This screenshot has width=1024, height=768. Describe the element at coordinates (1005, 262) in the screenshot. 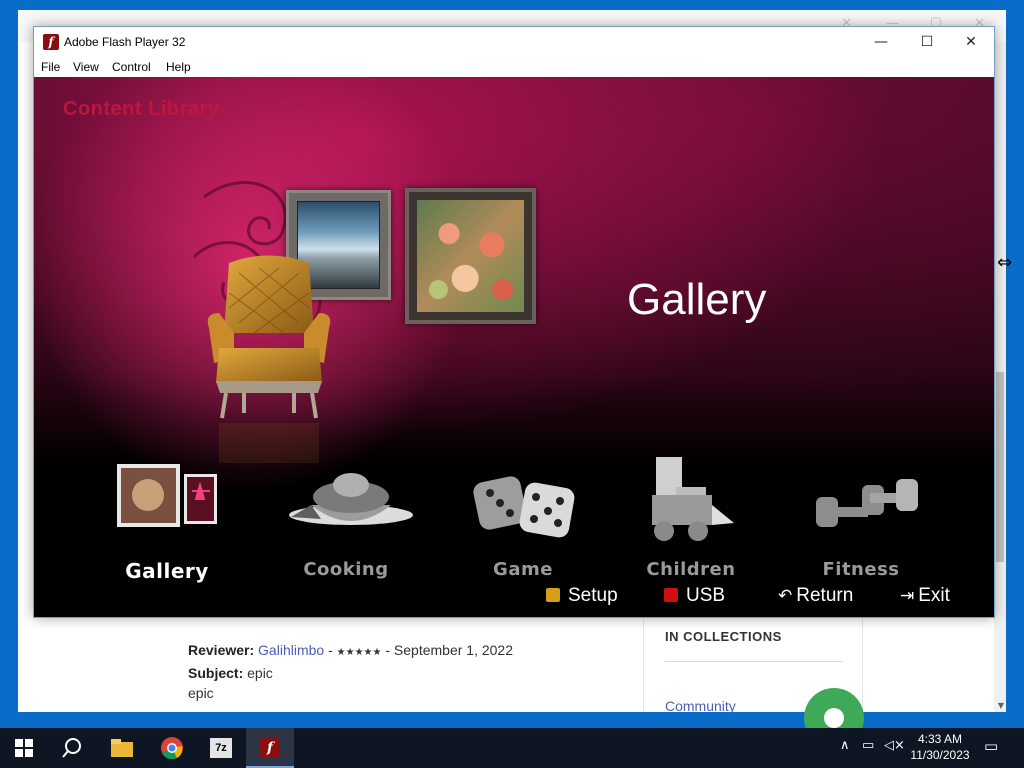

I see `resize-cursor-icon: ⇔` at that location.